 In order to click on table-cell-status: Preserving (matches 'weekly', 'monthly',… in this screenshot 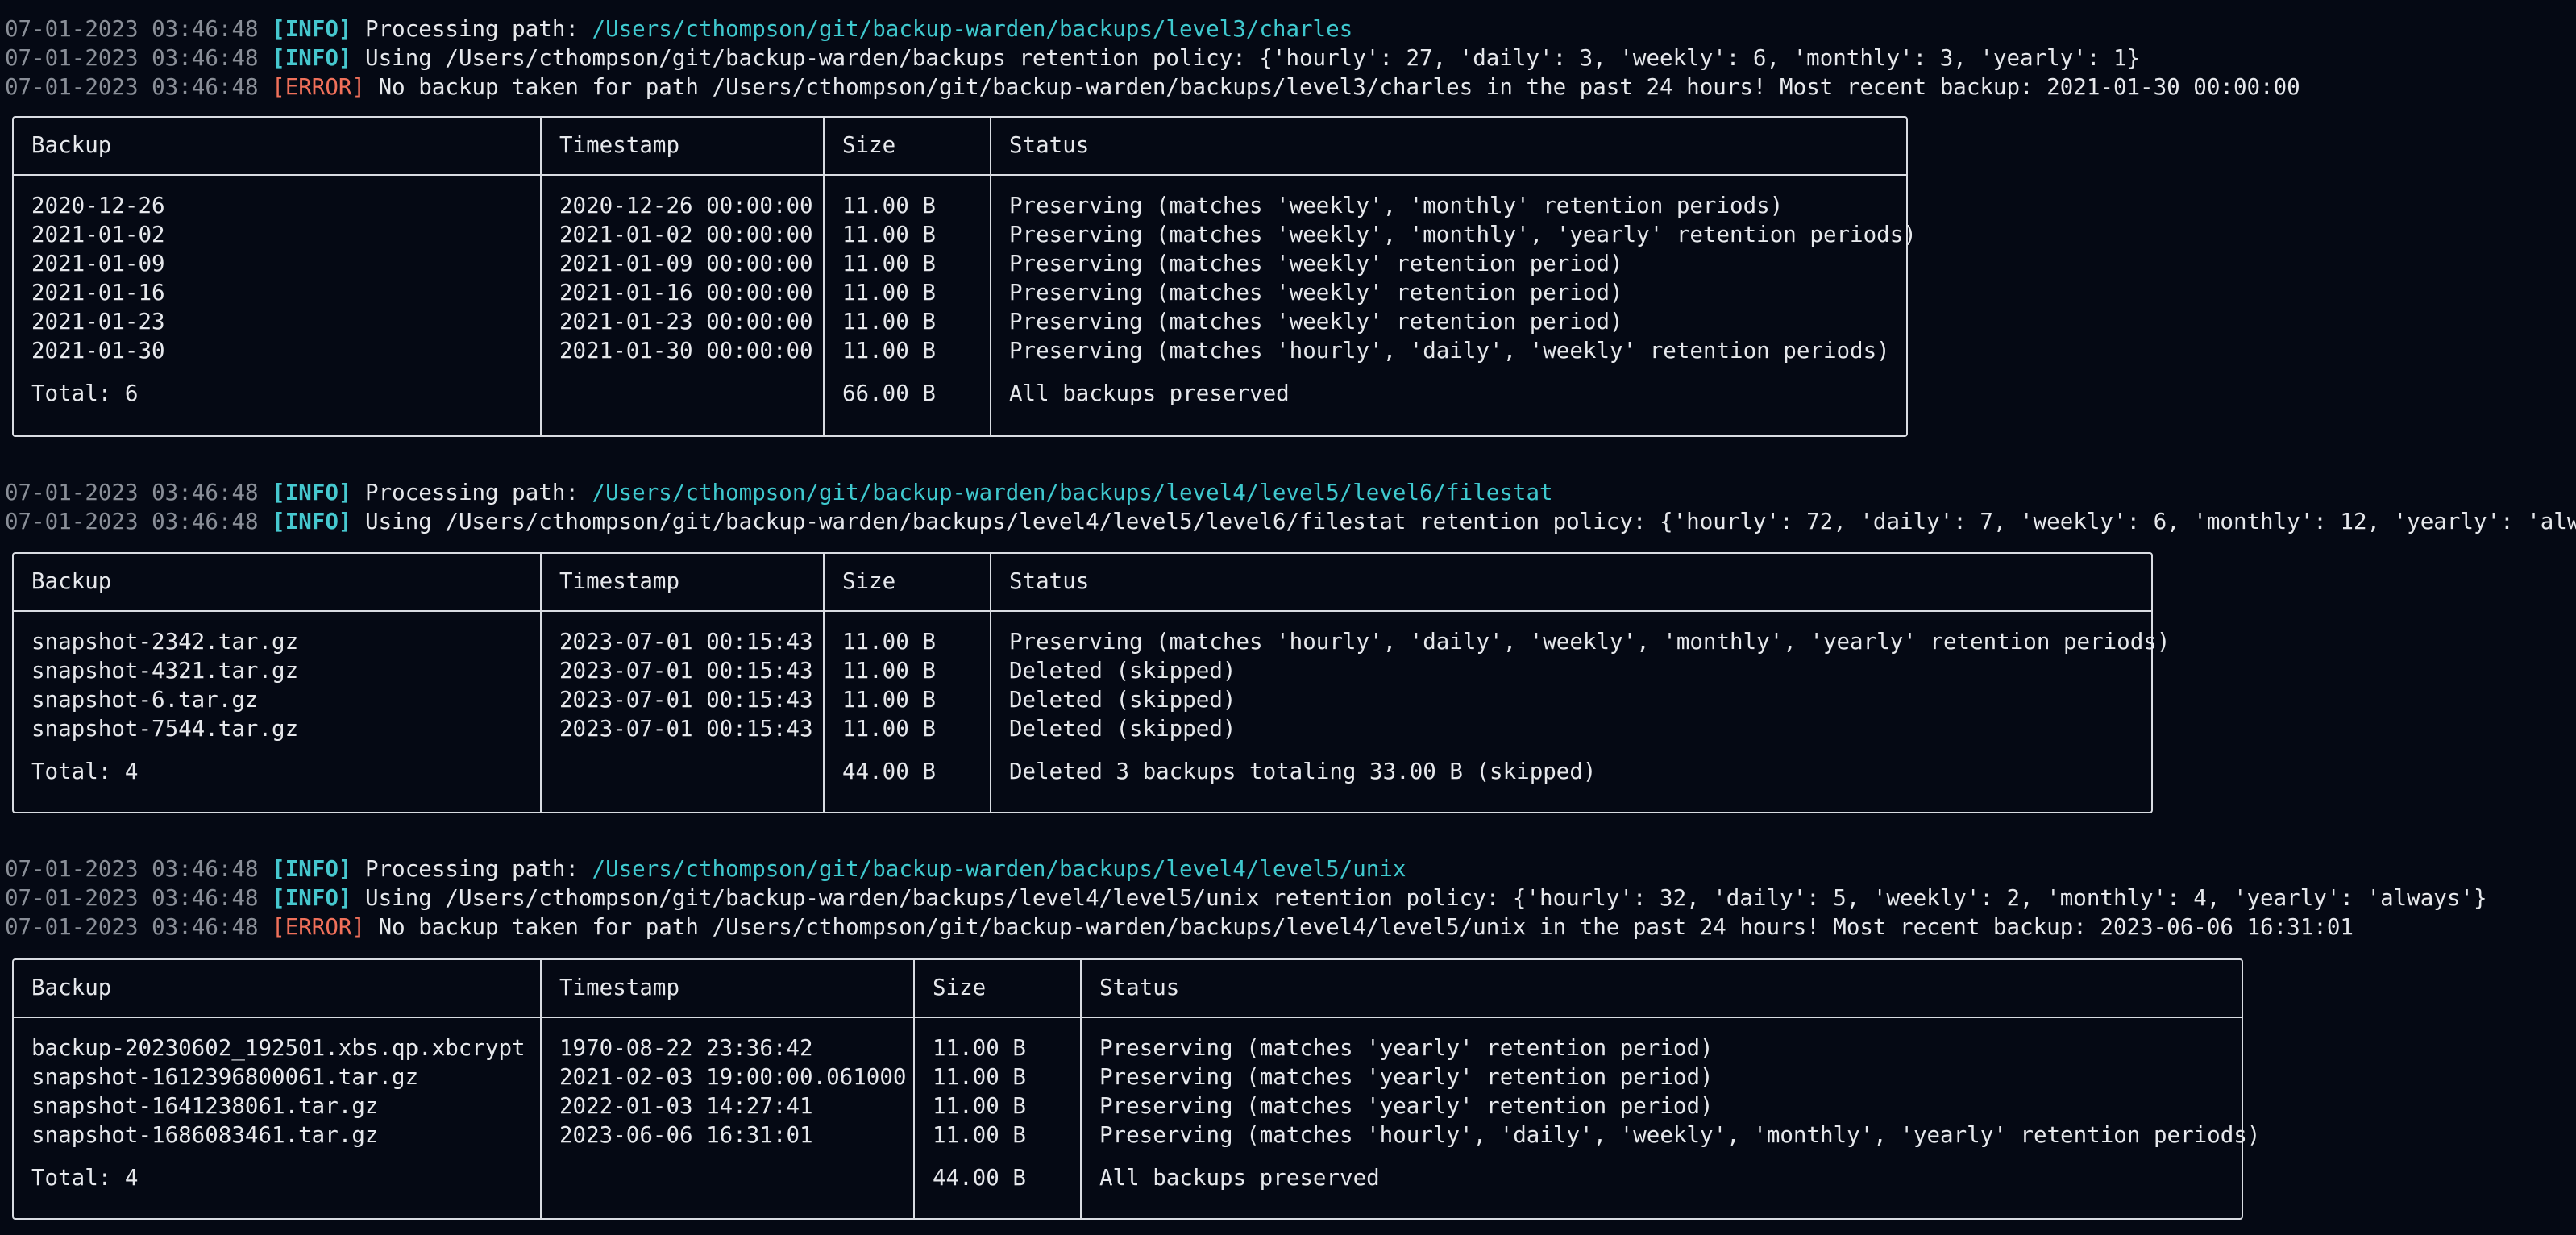, I will do `click(1463, 234)`.